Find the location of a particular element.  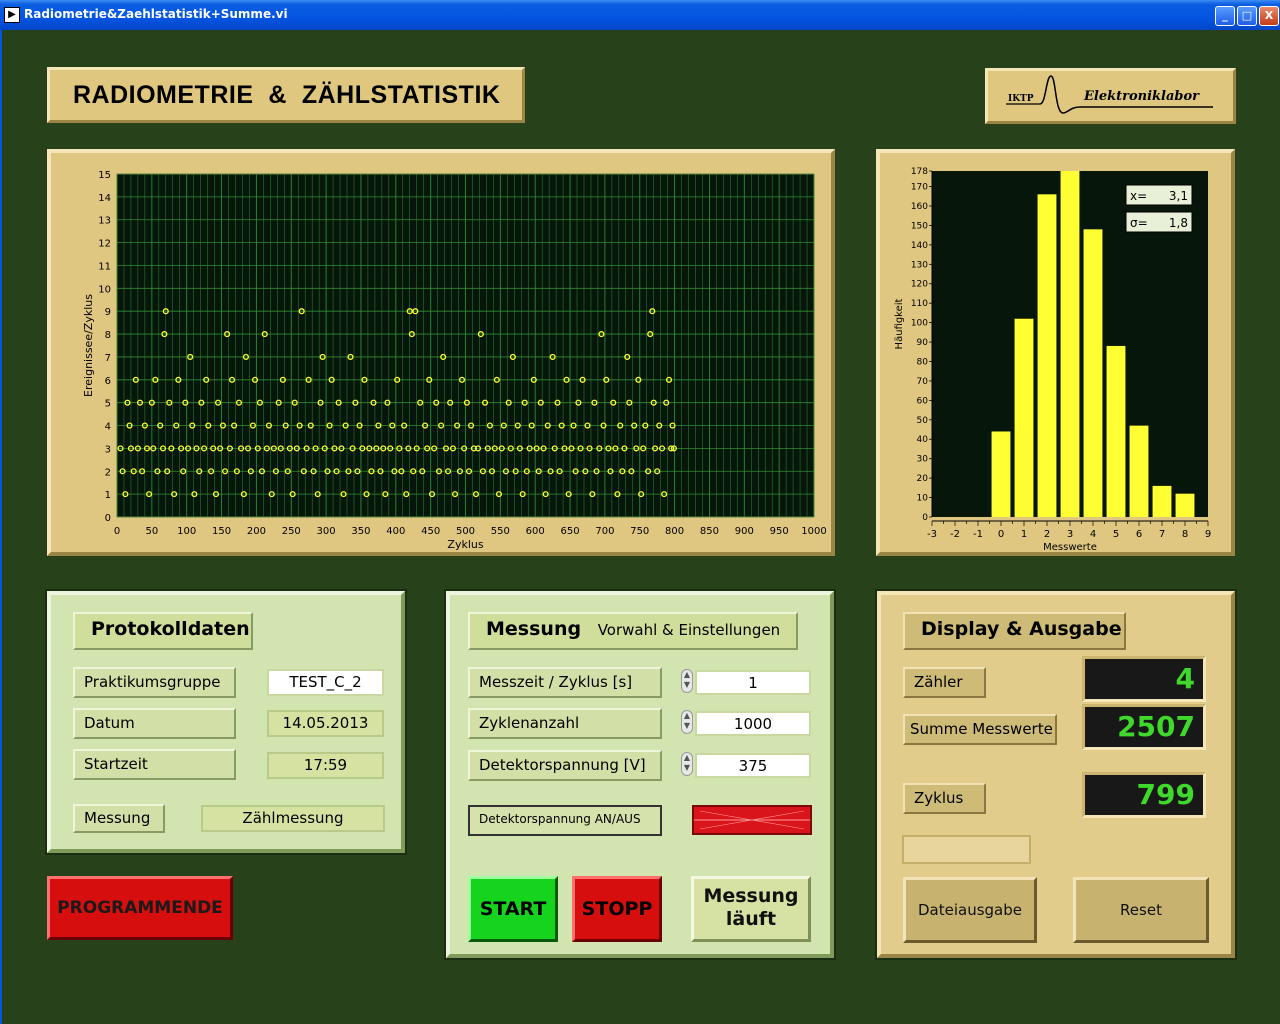

histogram-x-axis-label: Messwerte is located at coordinates (1070, 547).